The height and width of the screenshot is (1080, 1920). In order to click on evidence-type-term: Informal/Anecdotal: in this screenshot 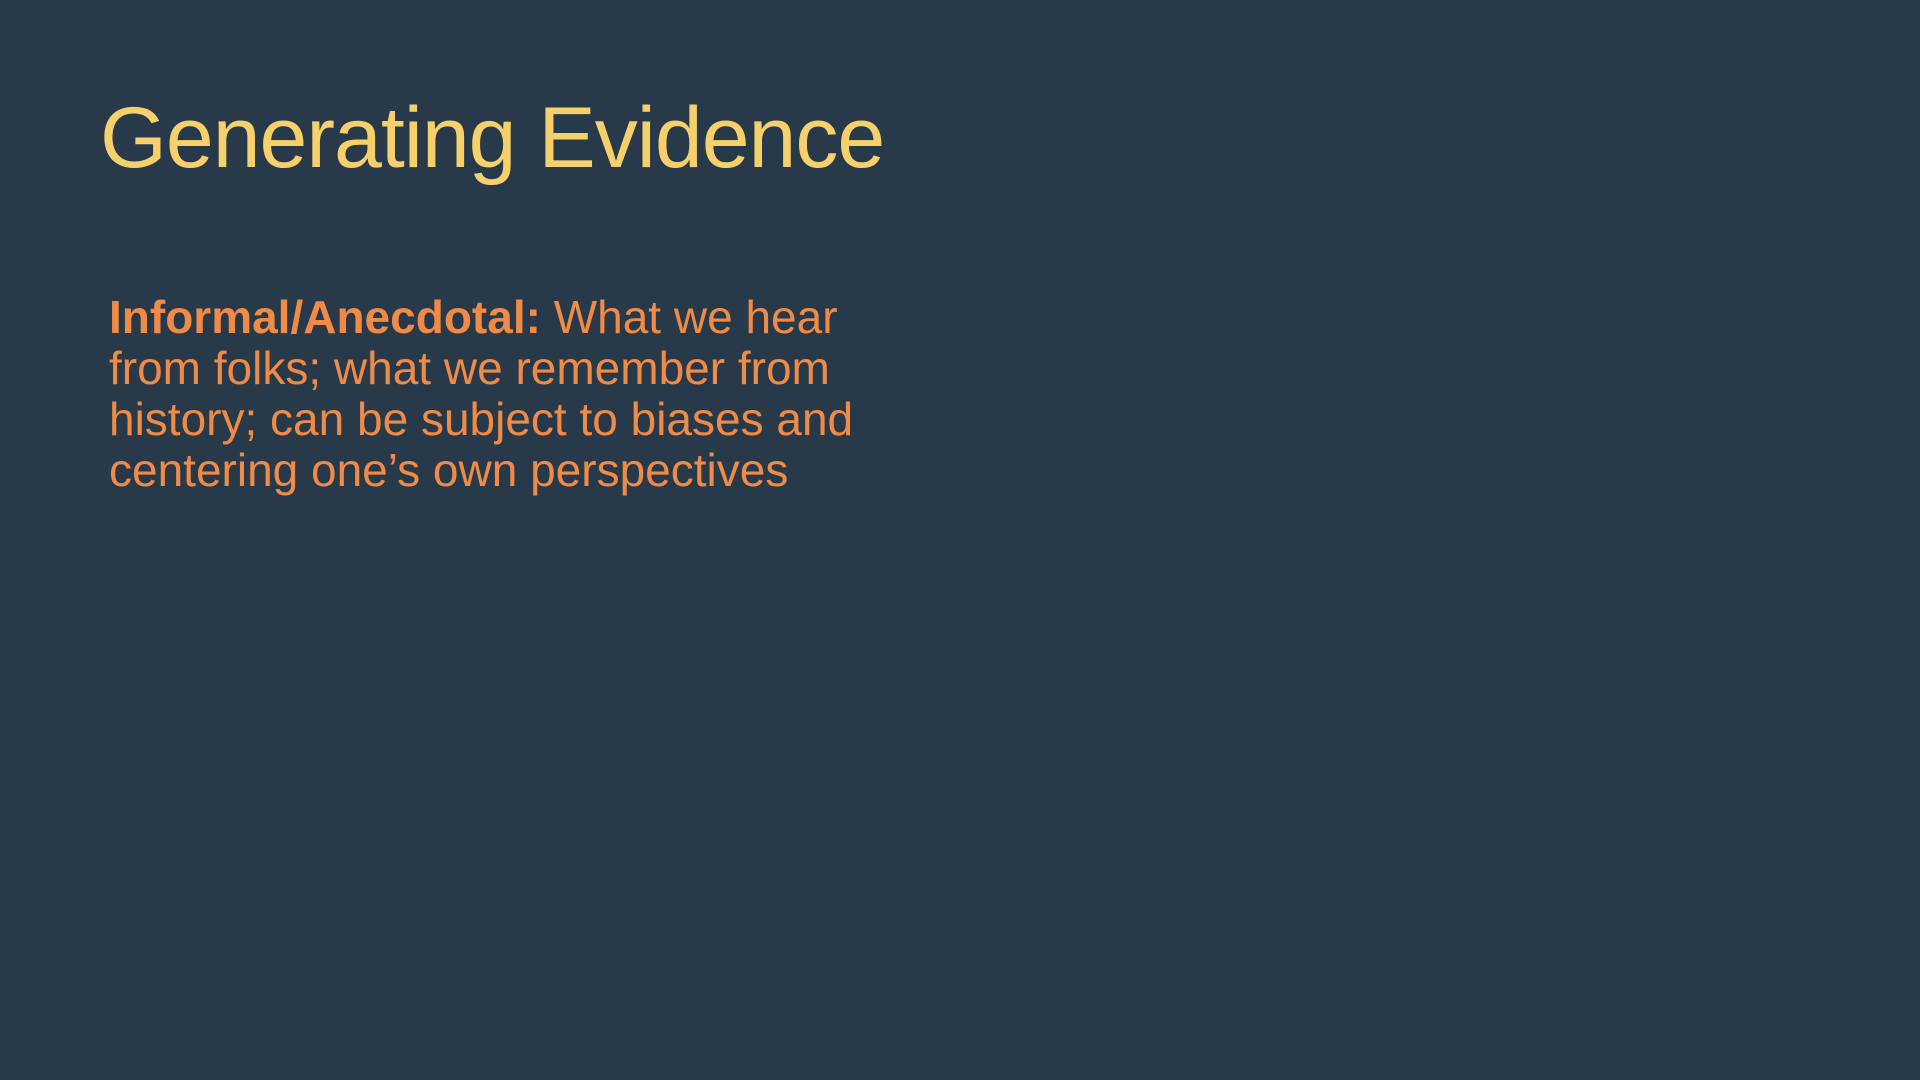, I will do `click(325, 317)`.